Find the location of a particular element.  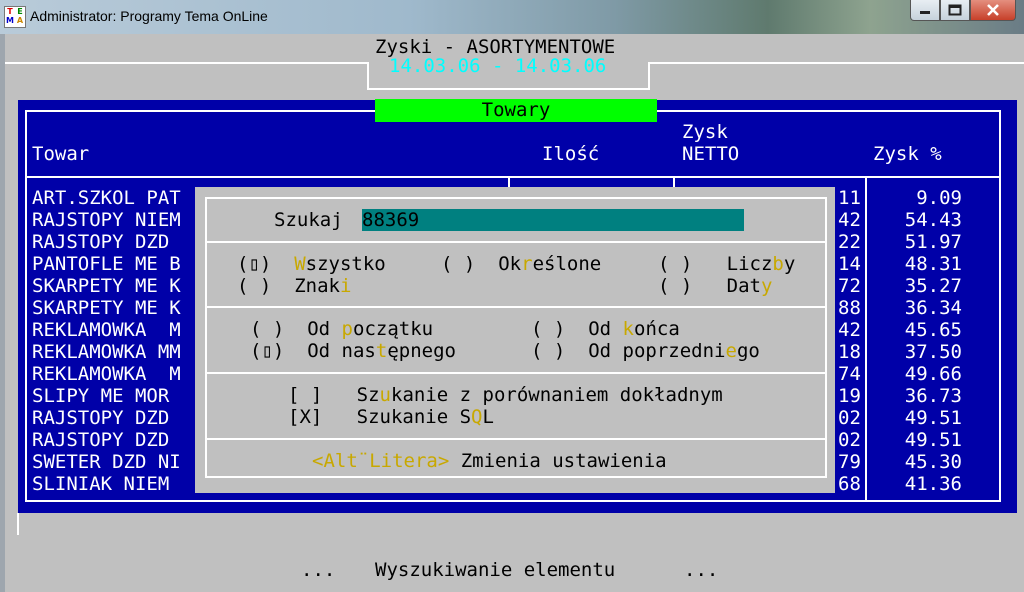

date-range: 14.03.06 - 14.03.06 is located at coordinates (498, 66).